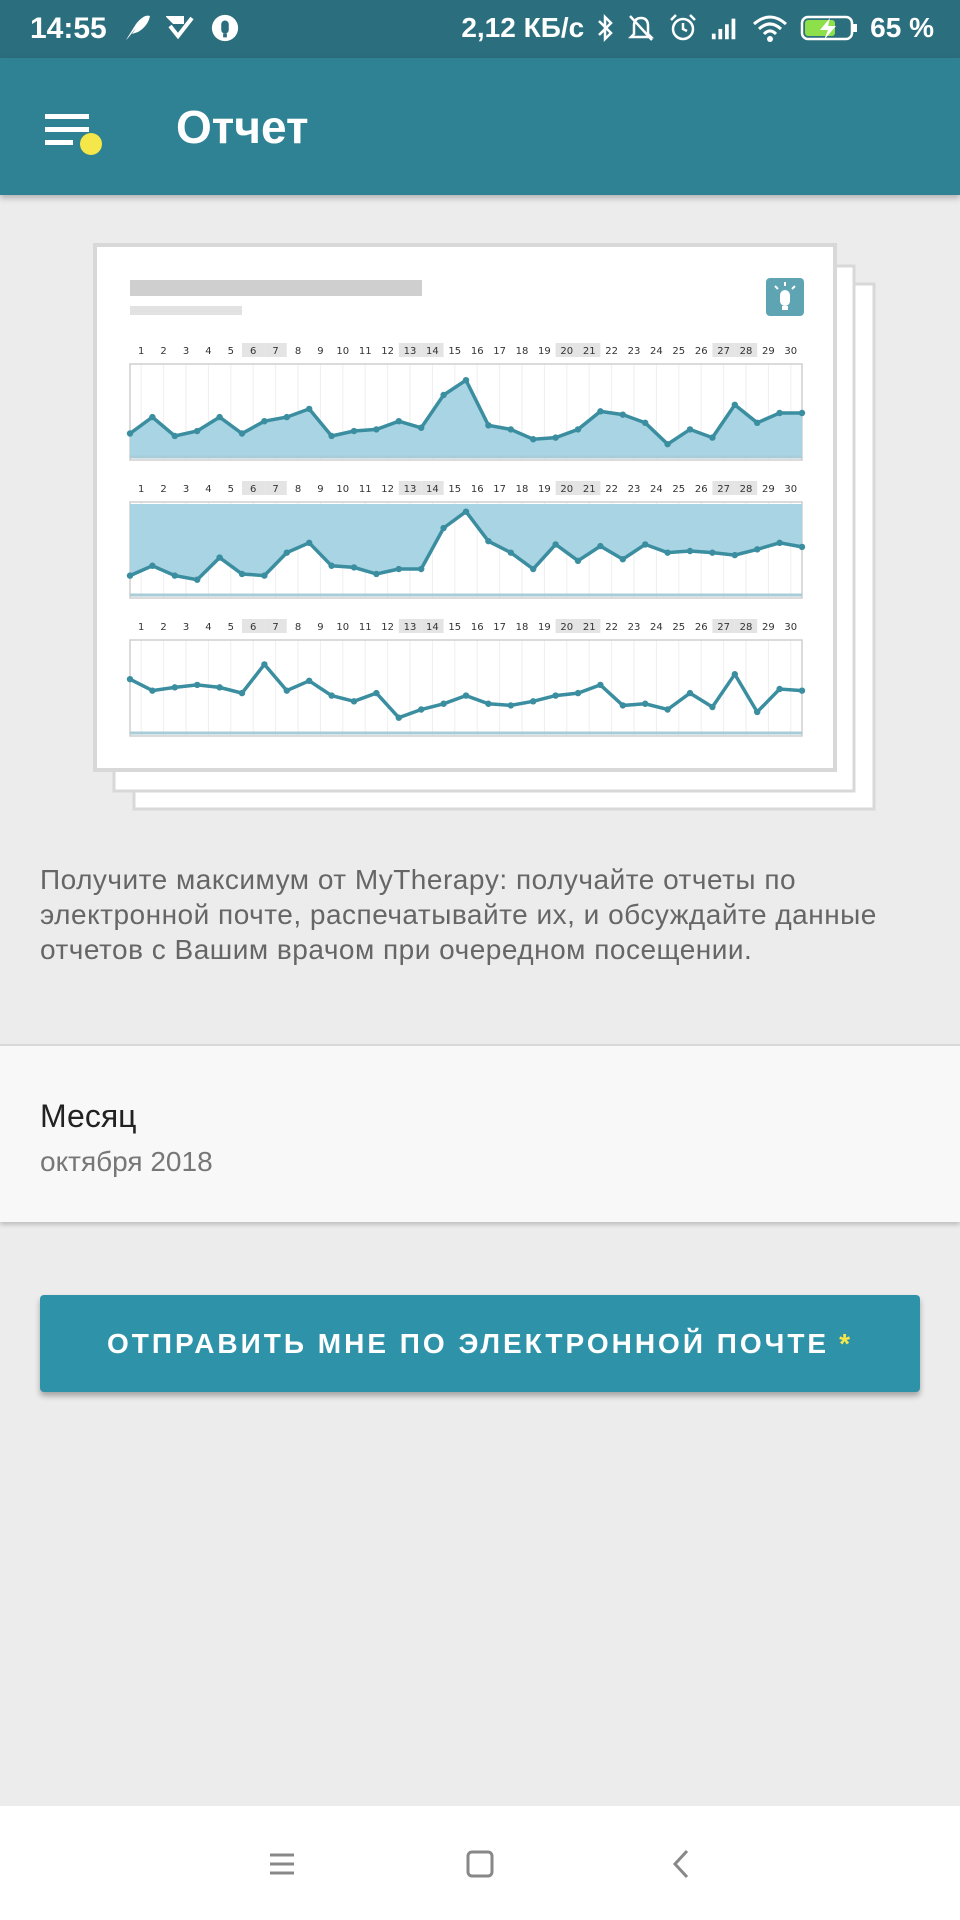  What do you see at coordinates (566, 489) in the screenshot?
I see `day-label: 20` at bounding box center [566, 489].